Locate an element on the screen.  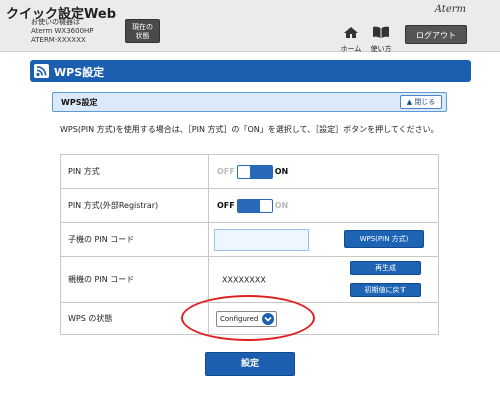
submit-button: 設定 is located at coordinates (250, 364).